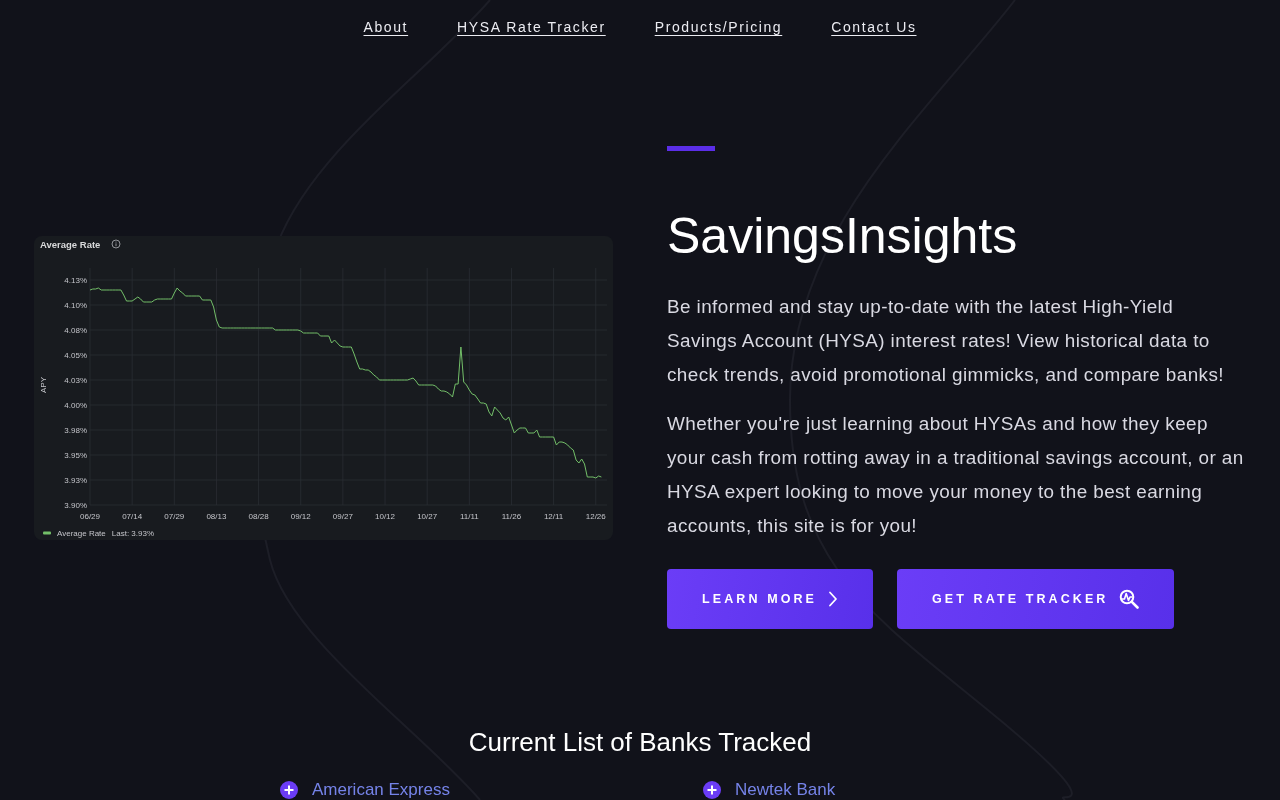  Describe the element at coordinates (385, 516) in the screenshot. I see `axis-tick-label: 10/12` at that location.